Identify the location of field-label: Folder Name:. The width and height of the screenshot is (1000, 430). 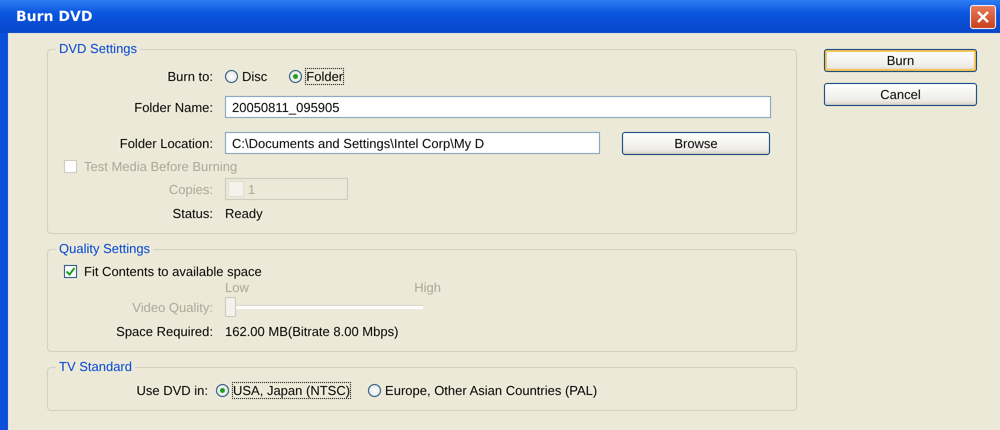
(173, 107).